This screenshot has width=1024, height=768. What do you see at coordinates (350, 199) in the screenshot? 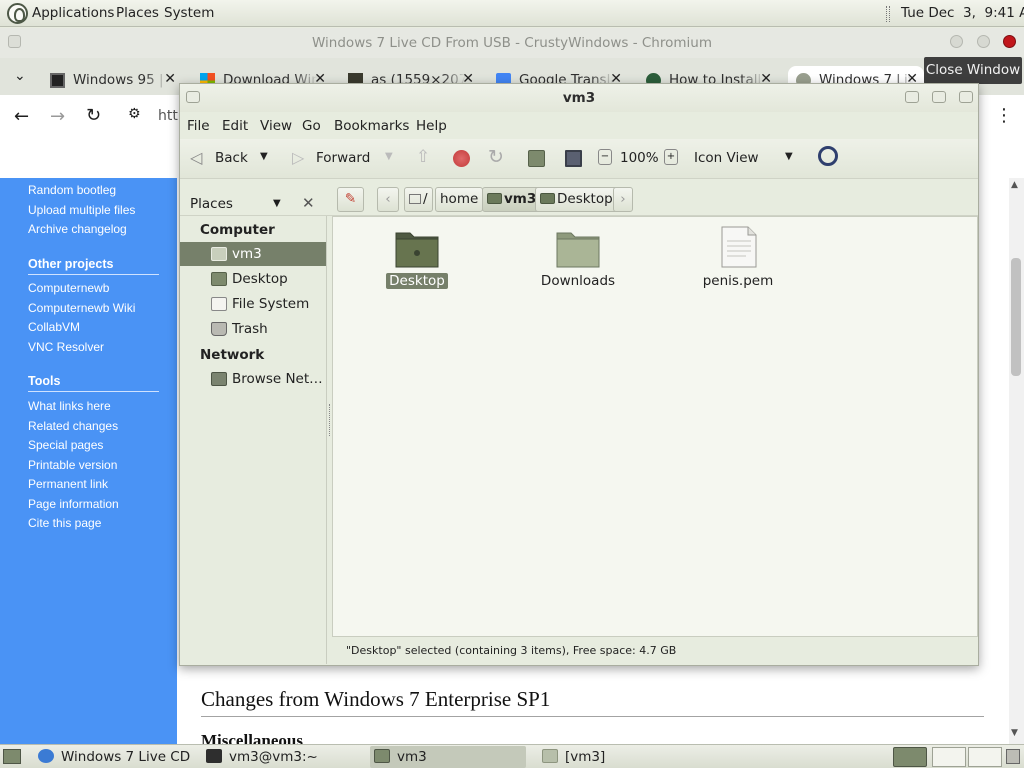
I see `edit-location-icon: ✎` at bounding box center [350, 199].